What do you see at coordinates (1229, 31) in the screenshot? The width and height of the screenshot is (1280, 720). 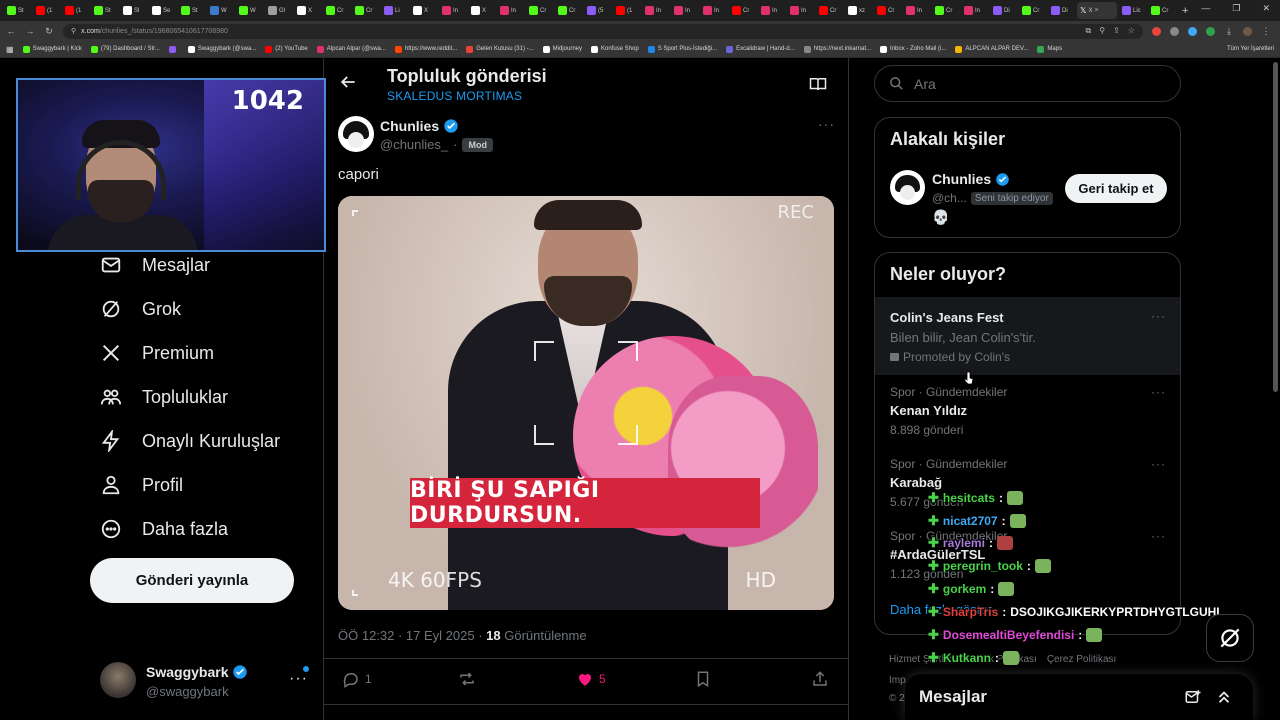 I see `download-icon: ⤓` at bounding box center [1229, 31].